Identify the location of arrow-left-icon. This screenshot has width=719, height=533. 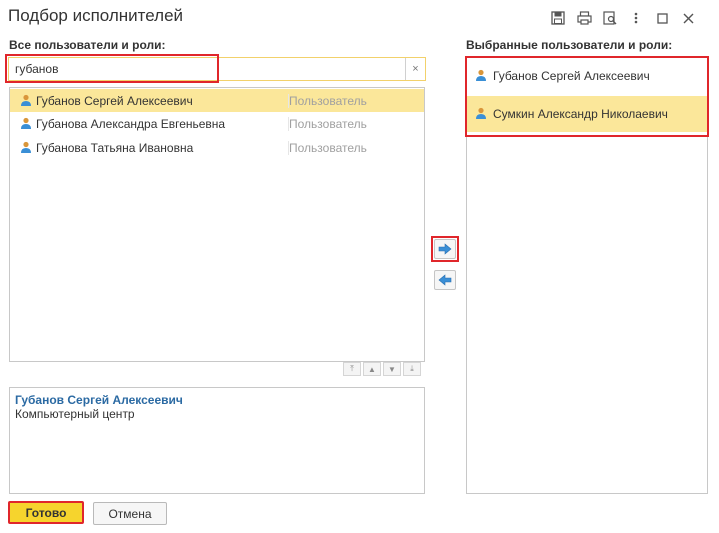
(445, 280).